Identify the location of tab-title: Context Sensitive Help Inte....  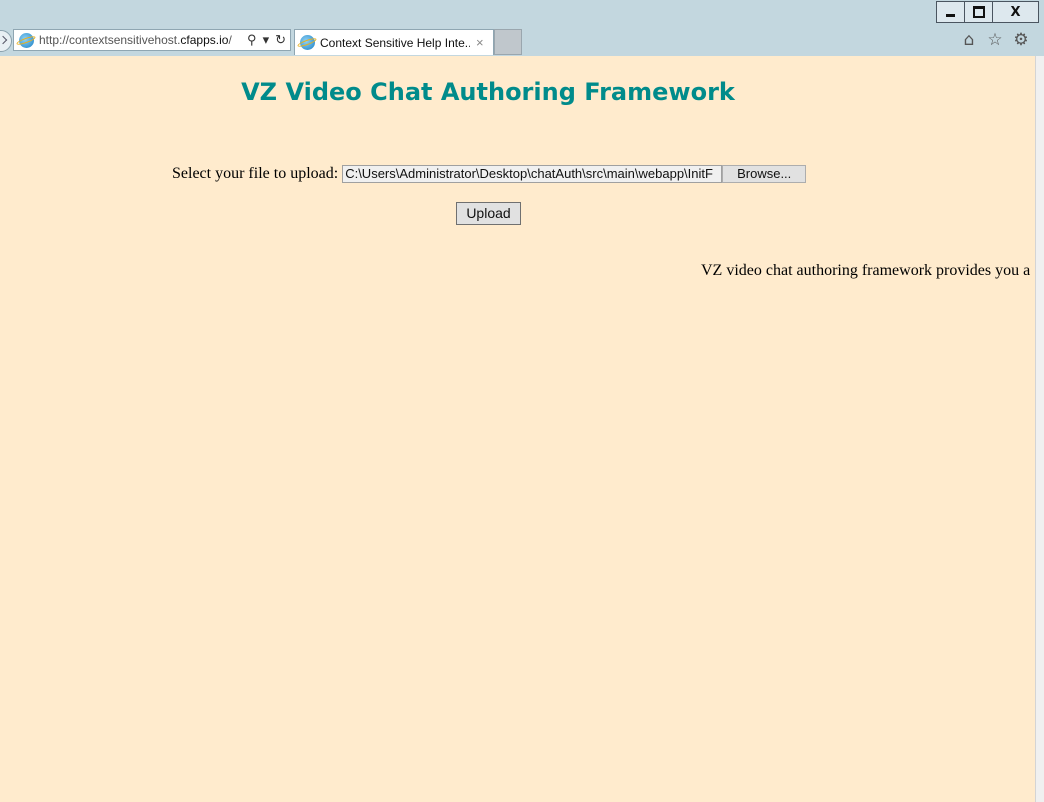
(395, 42).